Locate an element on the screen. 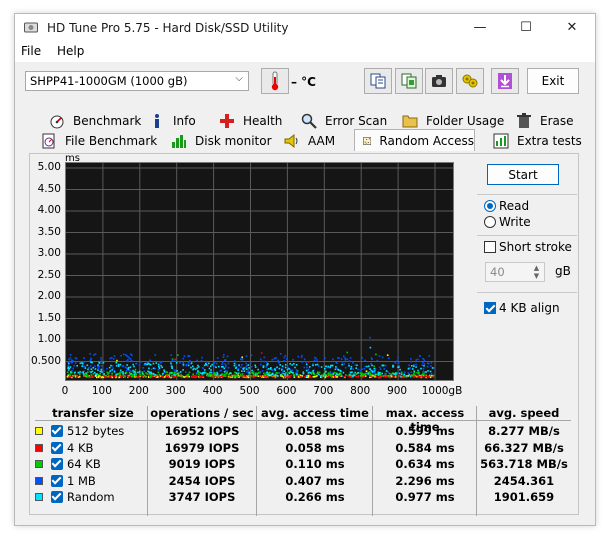 This screenshot has height=538, width=608. temperature-button is located at coordinates (275, 81).